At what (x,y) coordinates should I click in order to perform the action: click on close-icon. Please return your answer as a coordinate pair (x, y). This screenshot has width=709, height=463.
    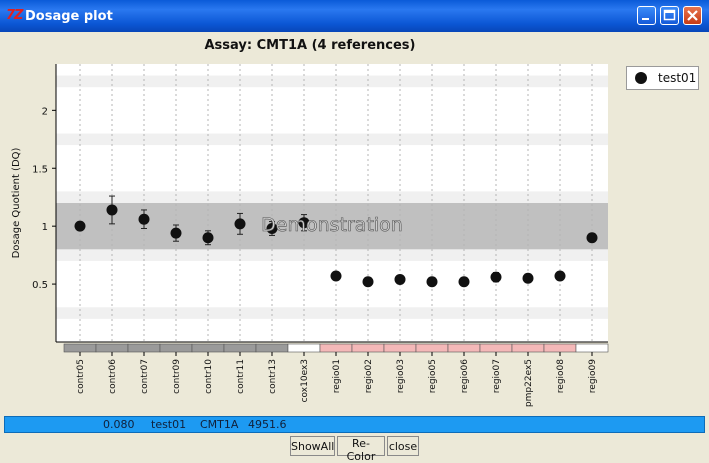
    Looking at the image, I should click on (692, 15).